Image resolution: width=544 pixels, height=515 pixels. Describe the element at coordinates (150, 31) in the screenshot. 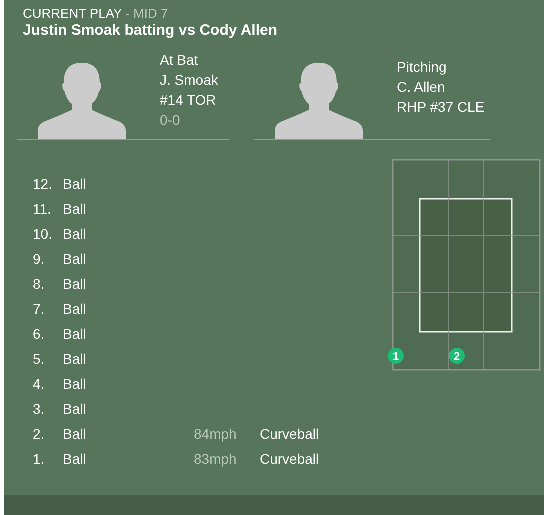

I see `matchup-title: Justin Smoak batting vs Cody Allen` at that location.